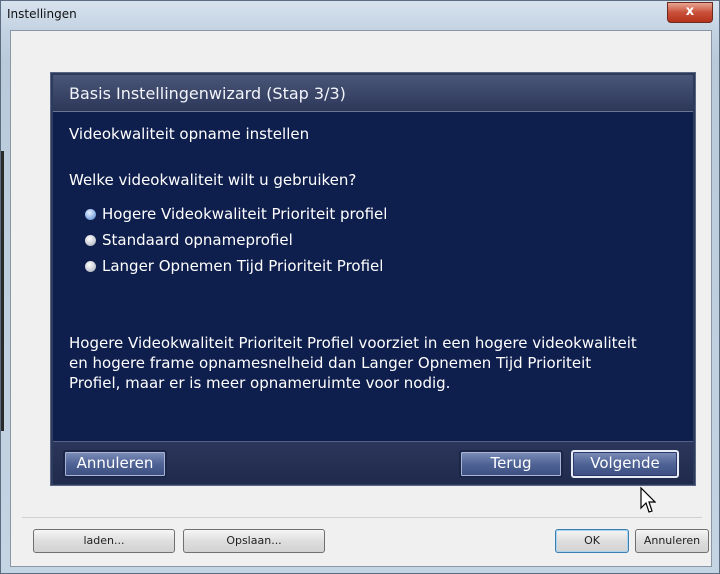 The width and height of the screenshot is (720, 574). I want to click on title-bar: Instellingen x, so click(360, 15).